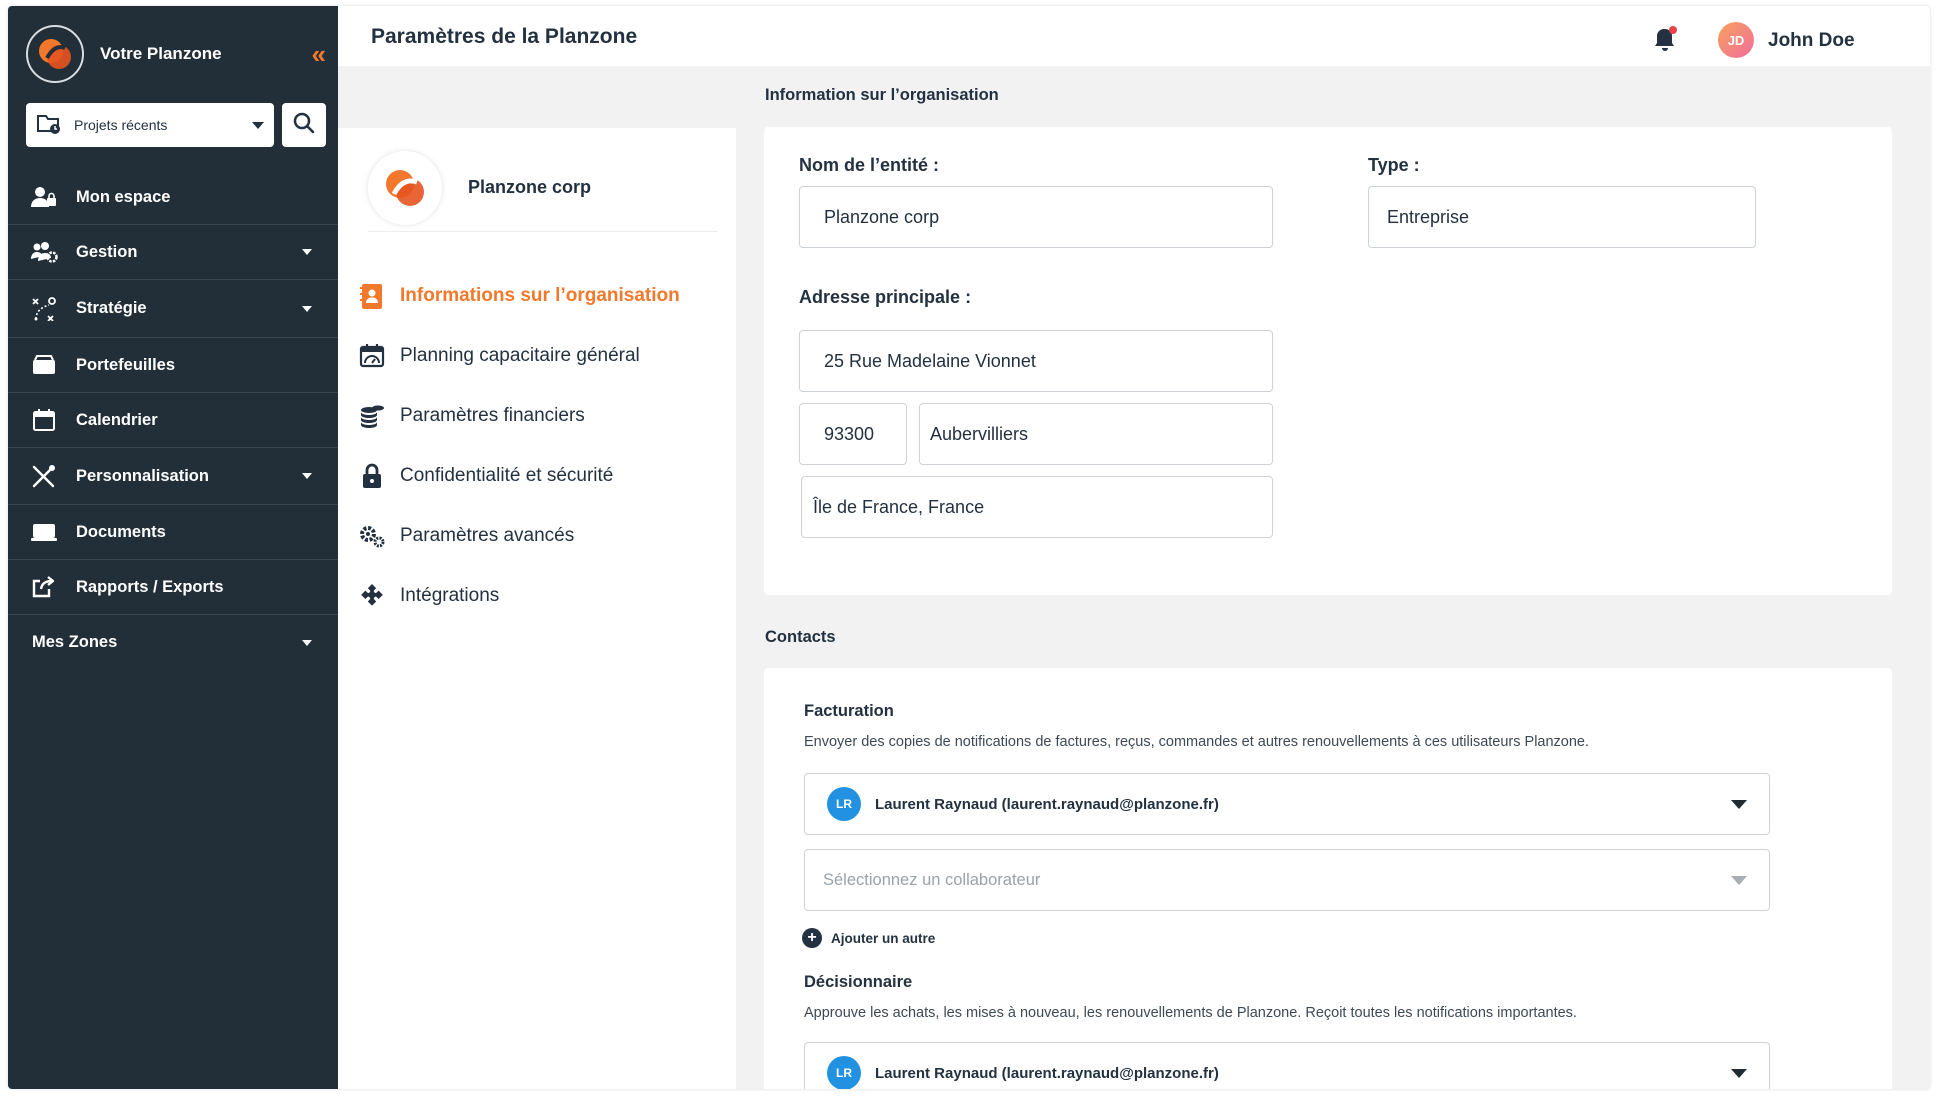 The width and height of the screenshot is (1938, 1098). I want to click on sidebar-item-label: Gestion, so click(107, 251).